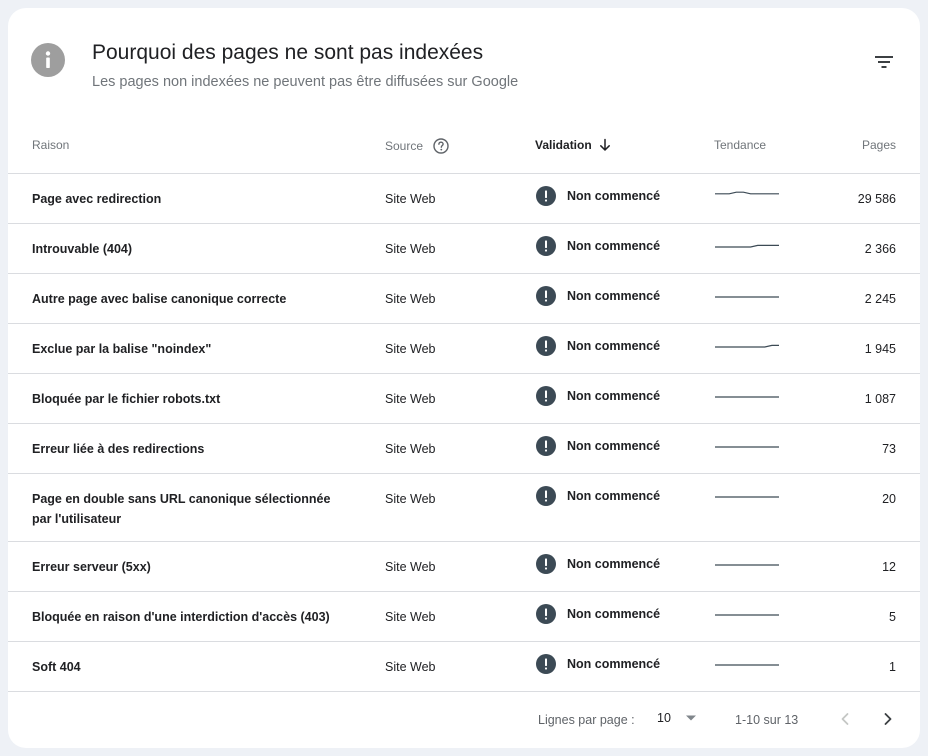 This screenshot has height=756, width=928. Describe the element at coordinates (288, 52) in the screenshot. I see `page-title: Pourquoi des pages ne sont pas indexées` at that location.